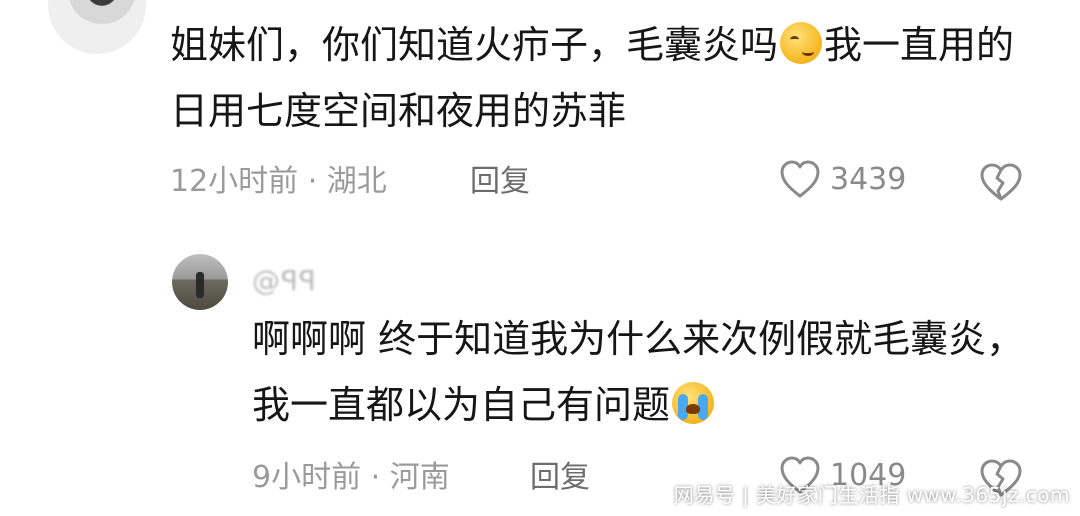 The width and height of the screenshot is (1080, 516). I want to click on comment-meta: 12小时前 · 湖北, so click(278, 182).